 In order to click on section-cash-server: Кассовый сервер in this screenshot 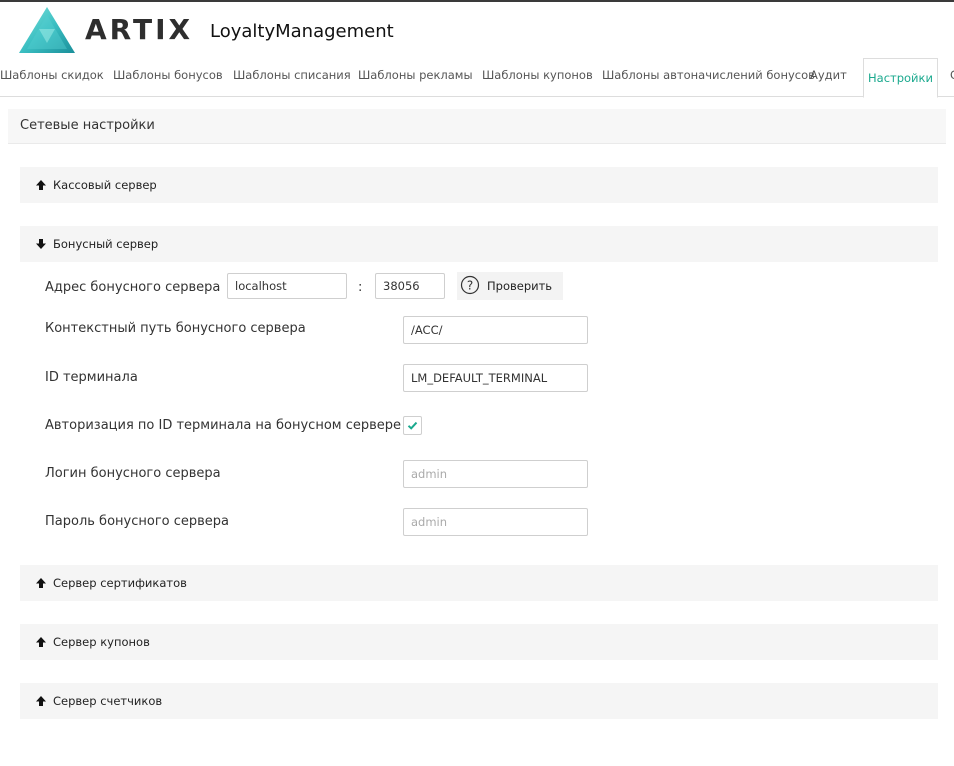, I will do `click(479, 185)`.